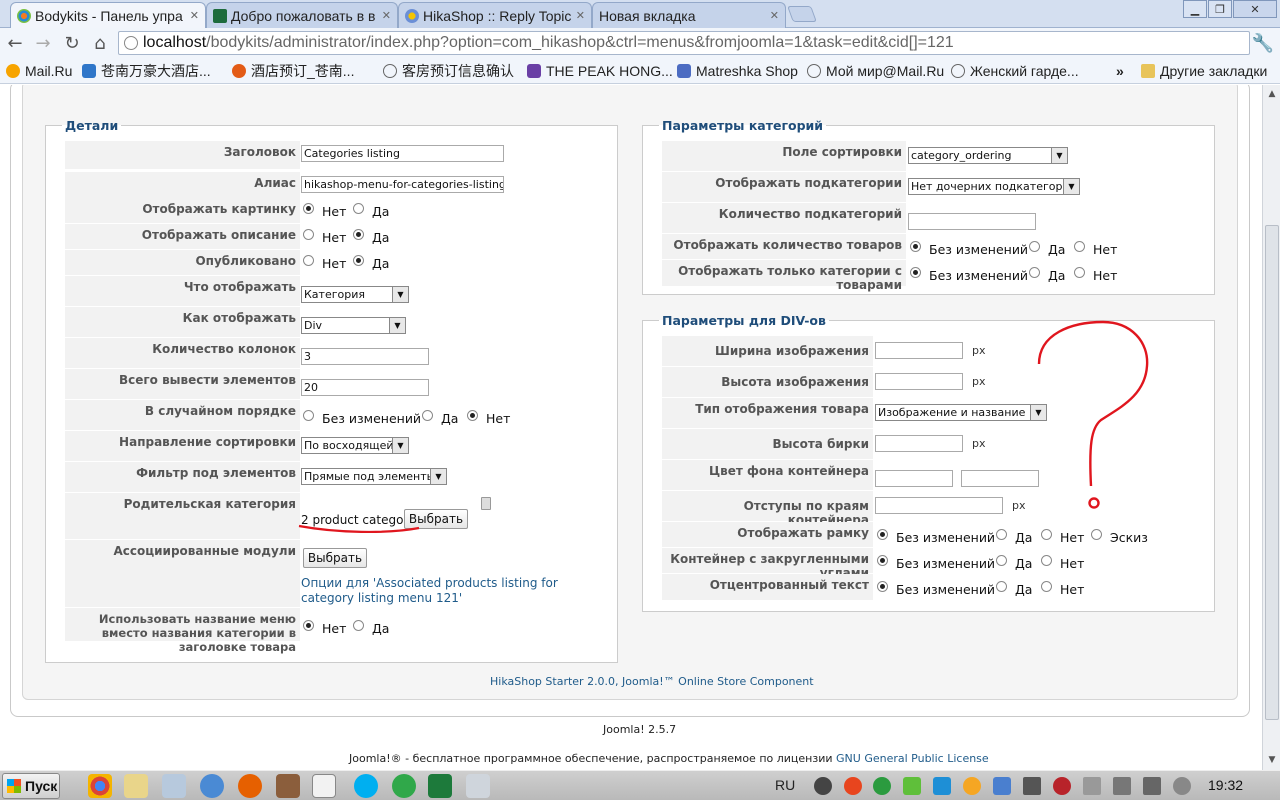 Image resolution: width=1280 pixels, height=800 pixels. What do you see at coordinates (15, 43) in the screenshot?
I see `back-icon: ←` at bounding box center [15, 43].